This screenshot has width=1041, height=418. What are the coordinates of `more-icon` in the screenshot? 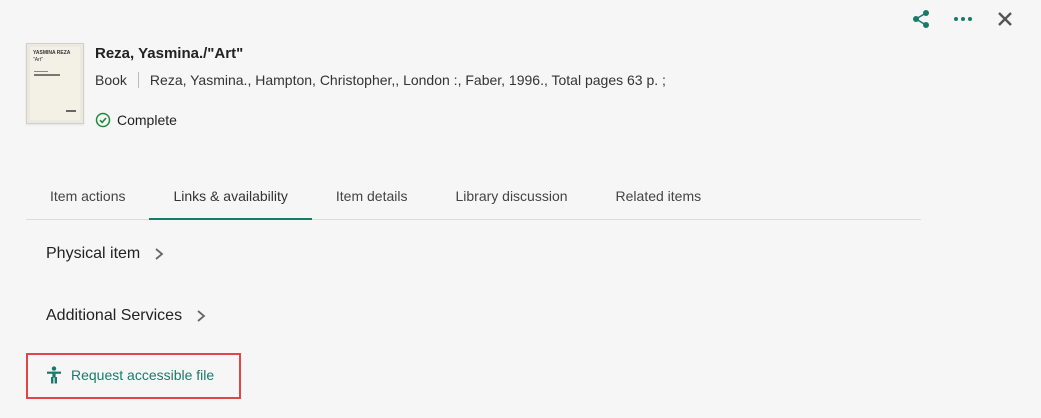 It's located at (963, 19).